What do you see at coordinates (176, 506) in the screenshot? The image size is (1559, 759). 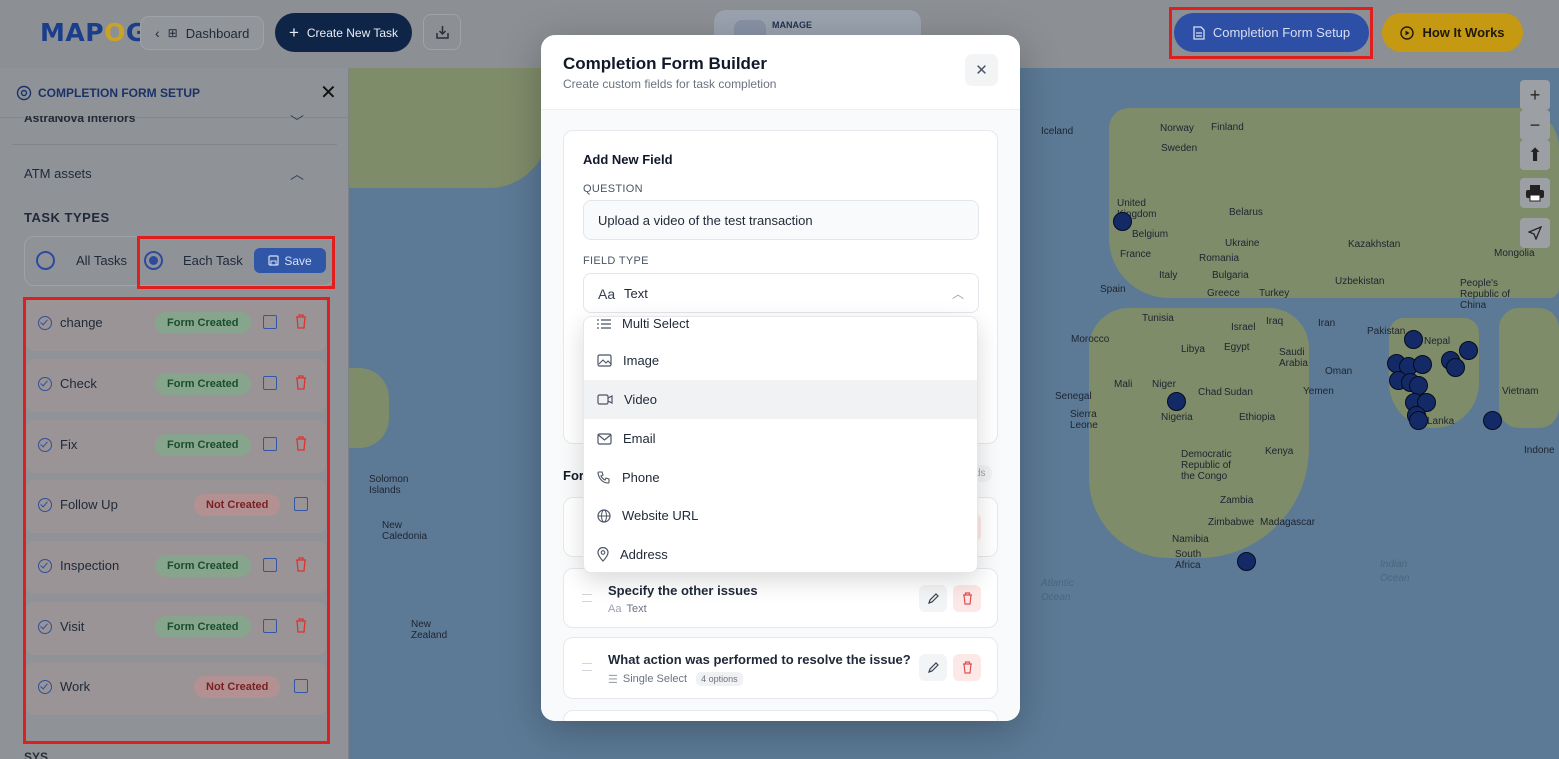 I see `task-row-follow-up: Follow Up Not Created` at bounding box center [176, 506].